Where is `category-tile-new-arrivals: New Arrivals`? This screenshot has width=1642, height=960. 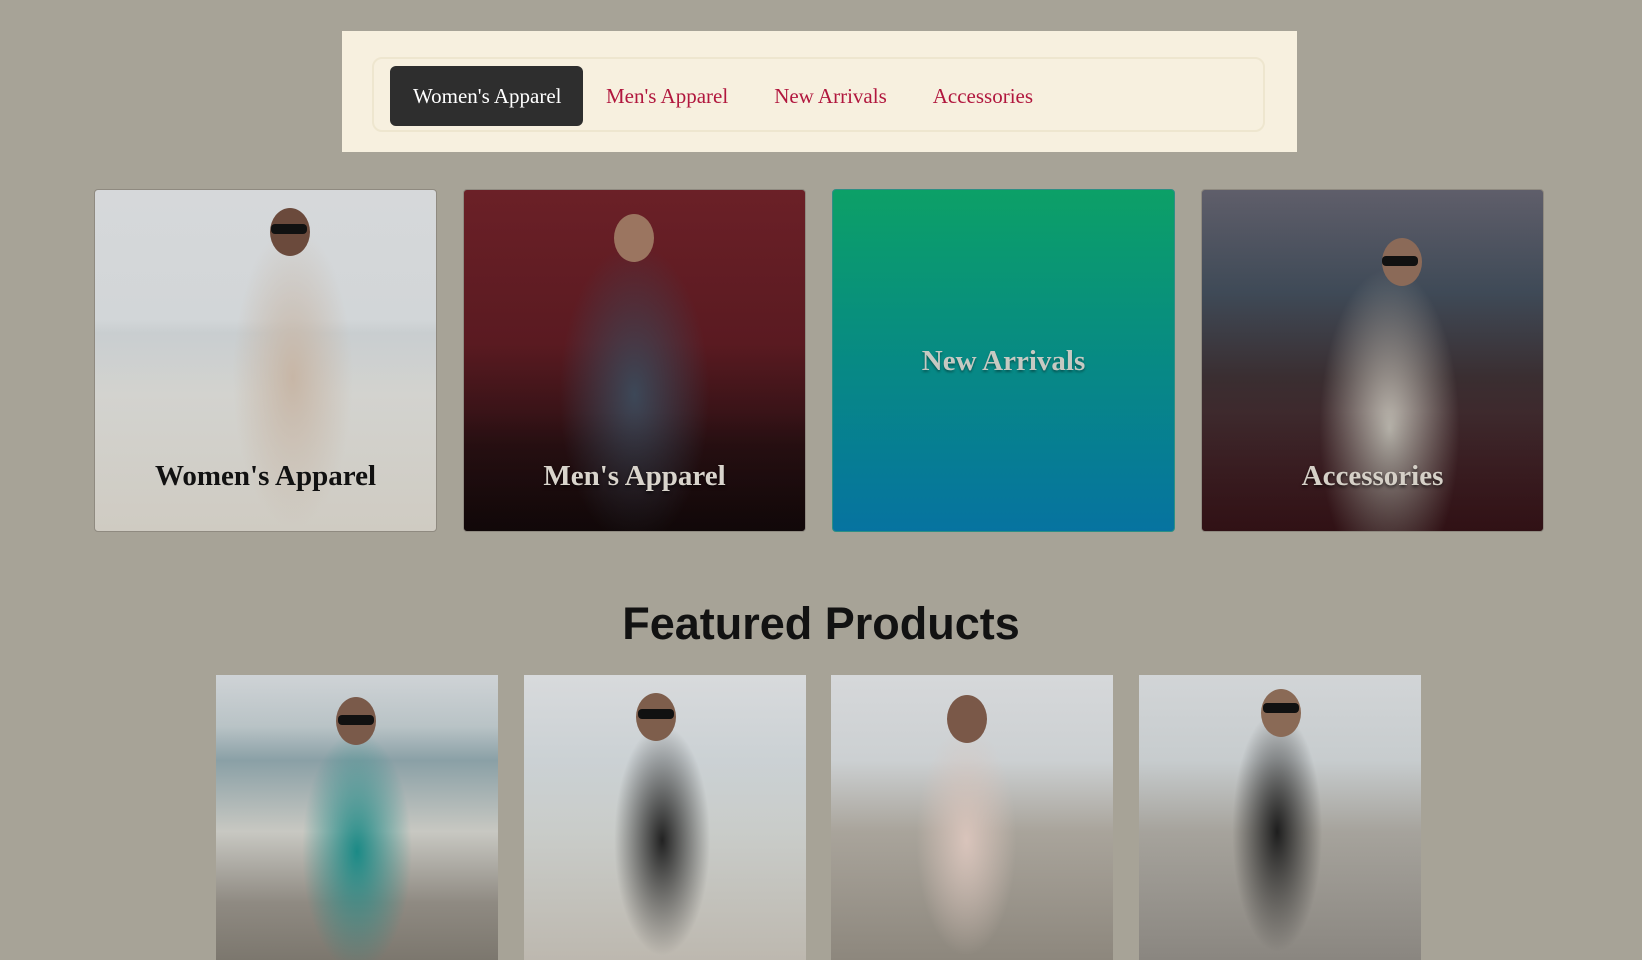
category-tile-new-arrivals: New Arrivals is located at coordinates (1003, 360).